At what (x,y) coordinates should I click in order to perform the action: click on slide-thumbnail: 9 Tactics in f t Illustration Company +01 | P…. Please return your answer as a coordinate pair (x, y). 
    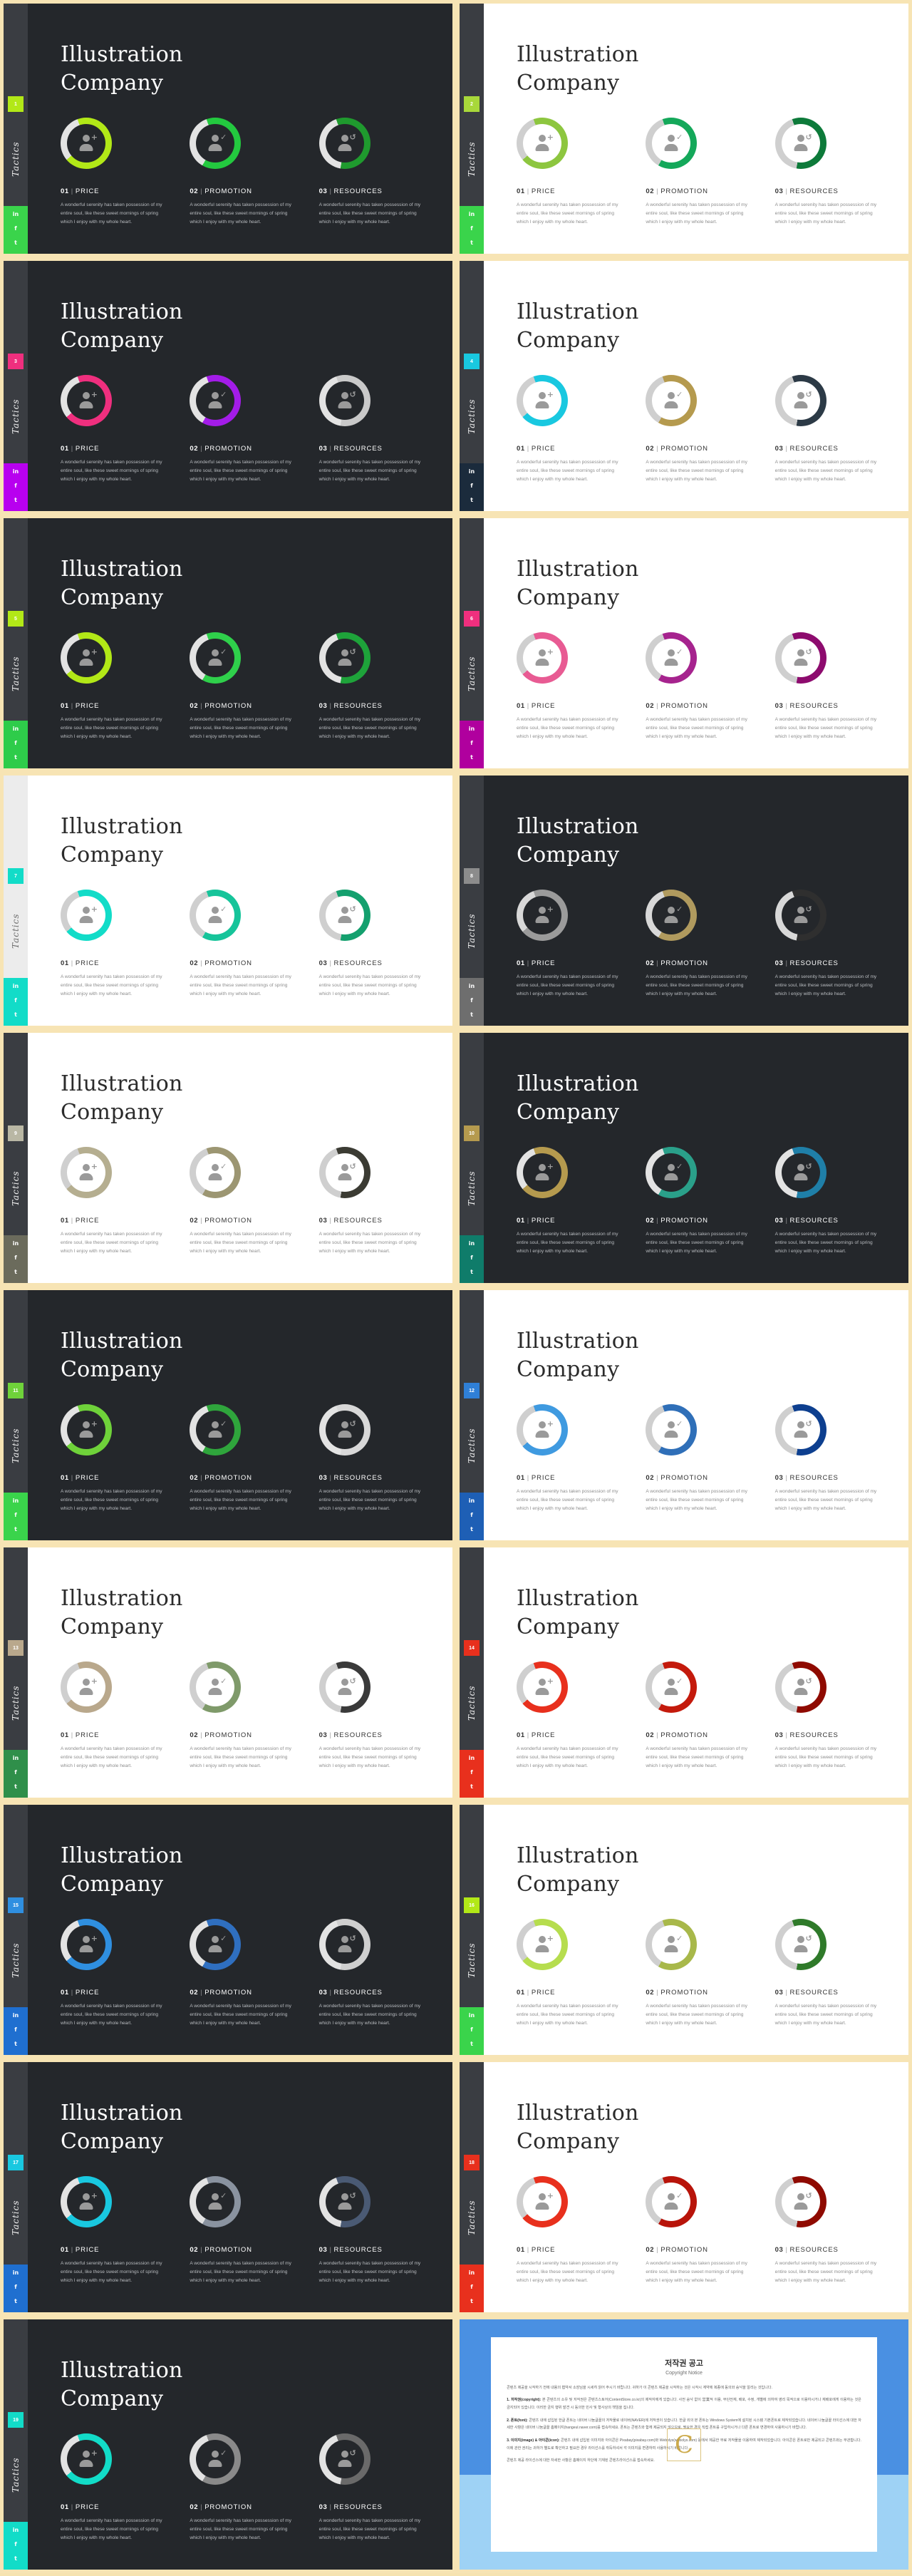
    Looking at the image, I should click on (228, 1158).